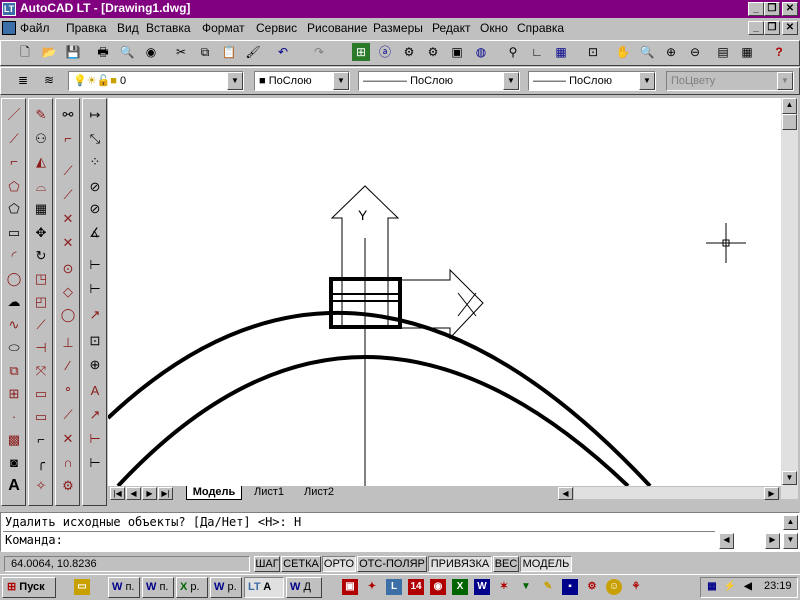 This screenshot has height=600, width=800. Describe the element at coordinates (41, 371) in the screenshot. I see `break-icon: ⤧` at that location.